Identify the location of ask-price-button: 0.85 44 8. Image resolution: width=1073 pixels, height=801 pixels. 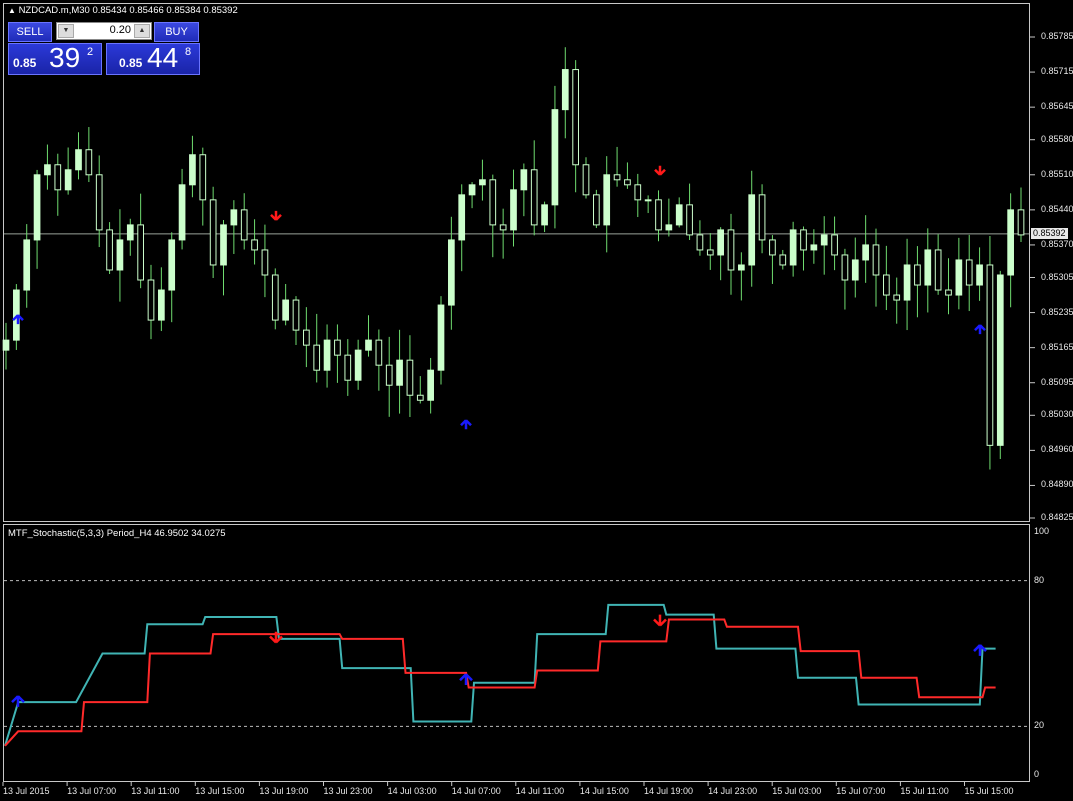
(153, 58).